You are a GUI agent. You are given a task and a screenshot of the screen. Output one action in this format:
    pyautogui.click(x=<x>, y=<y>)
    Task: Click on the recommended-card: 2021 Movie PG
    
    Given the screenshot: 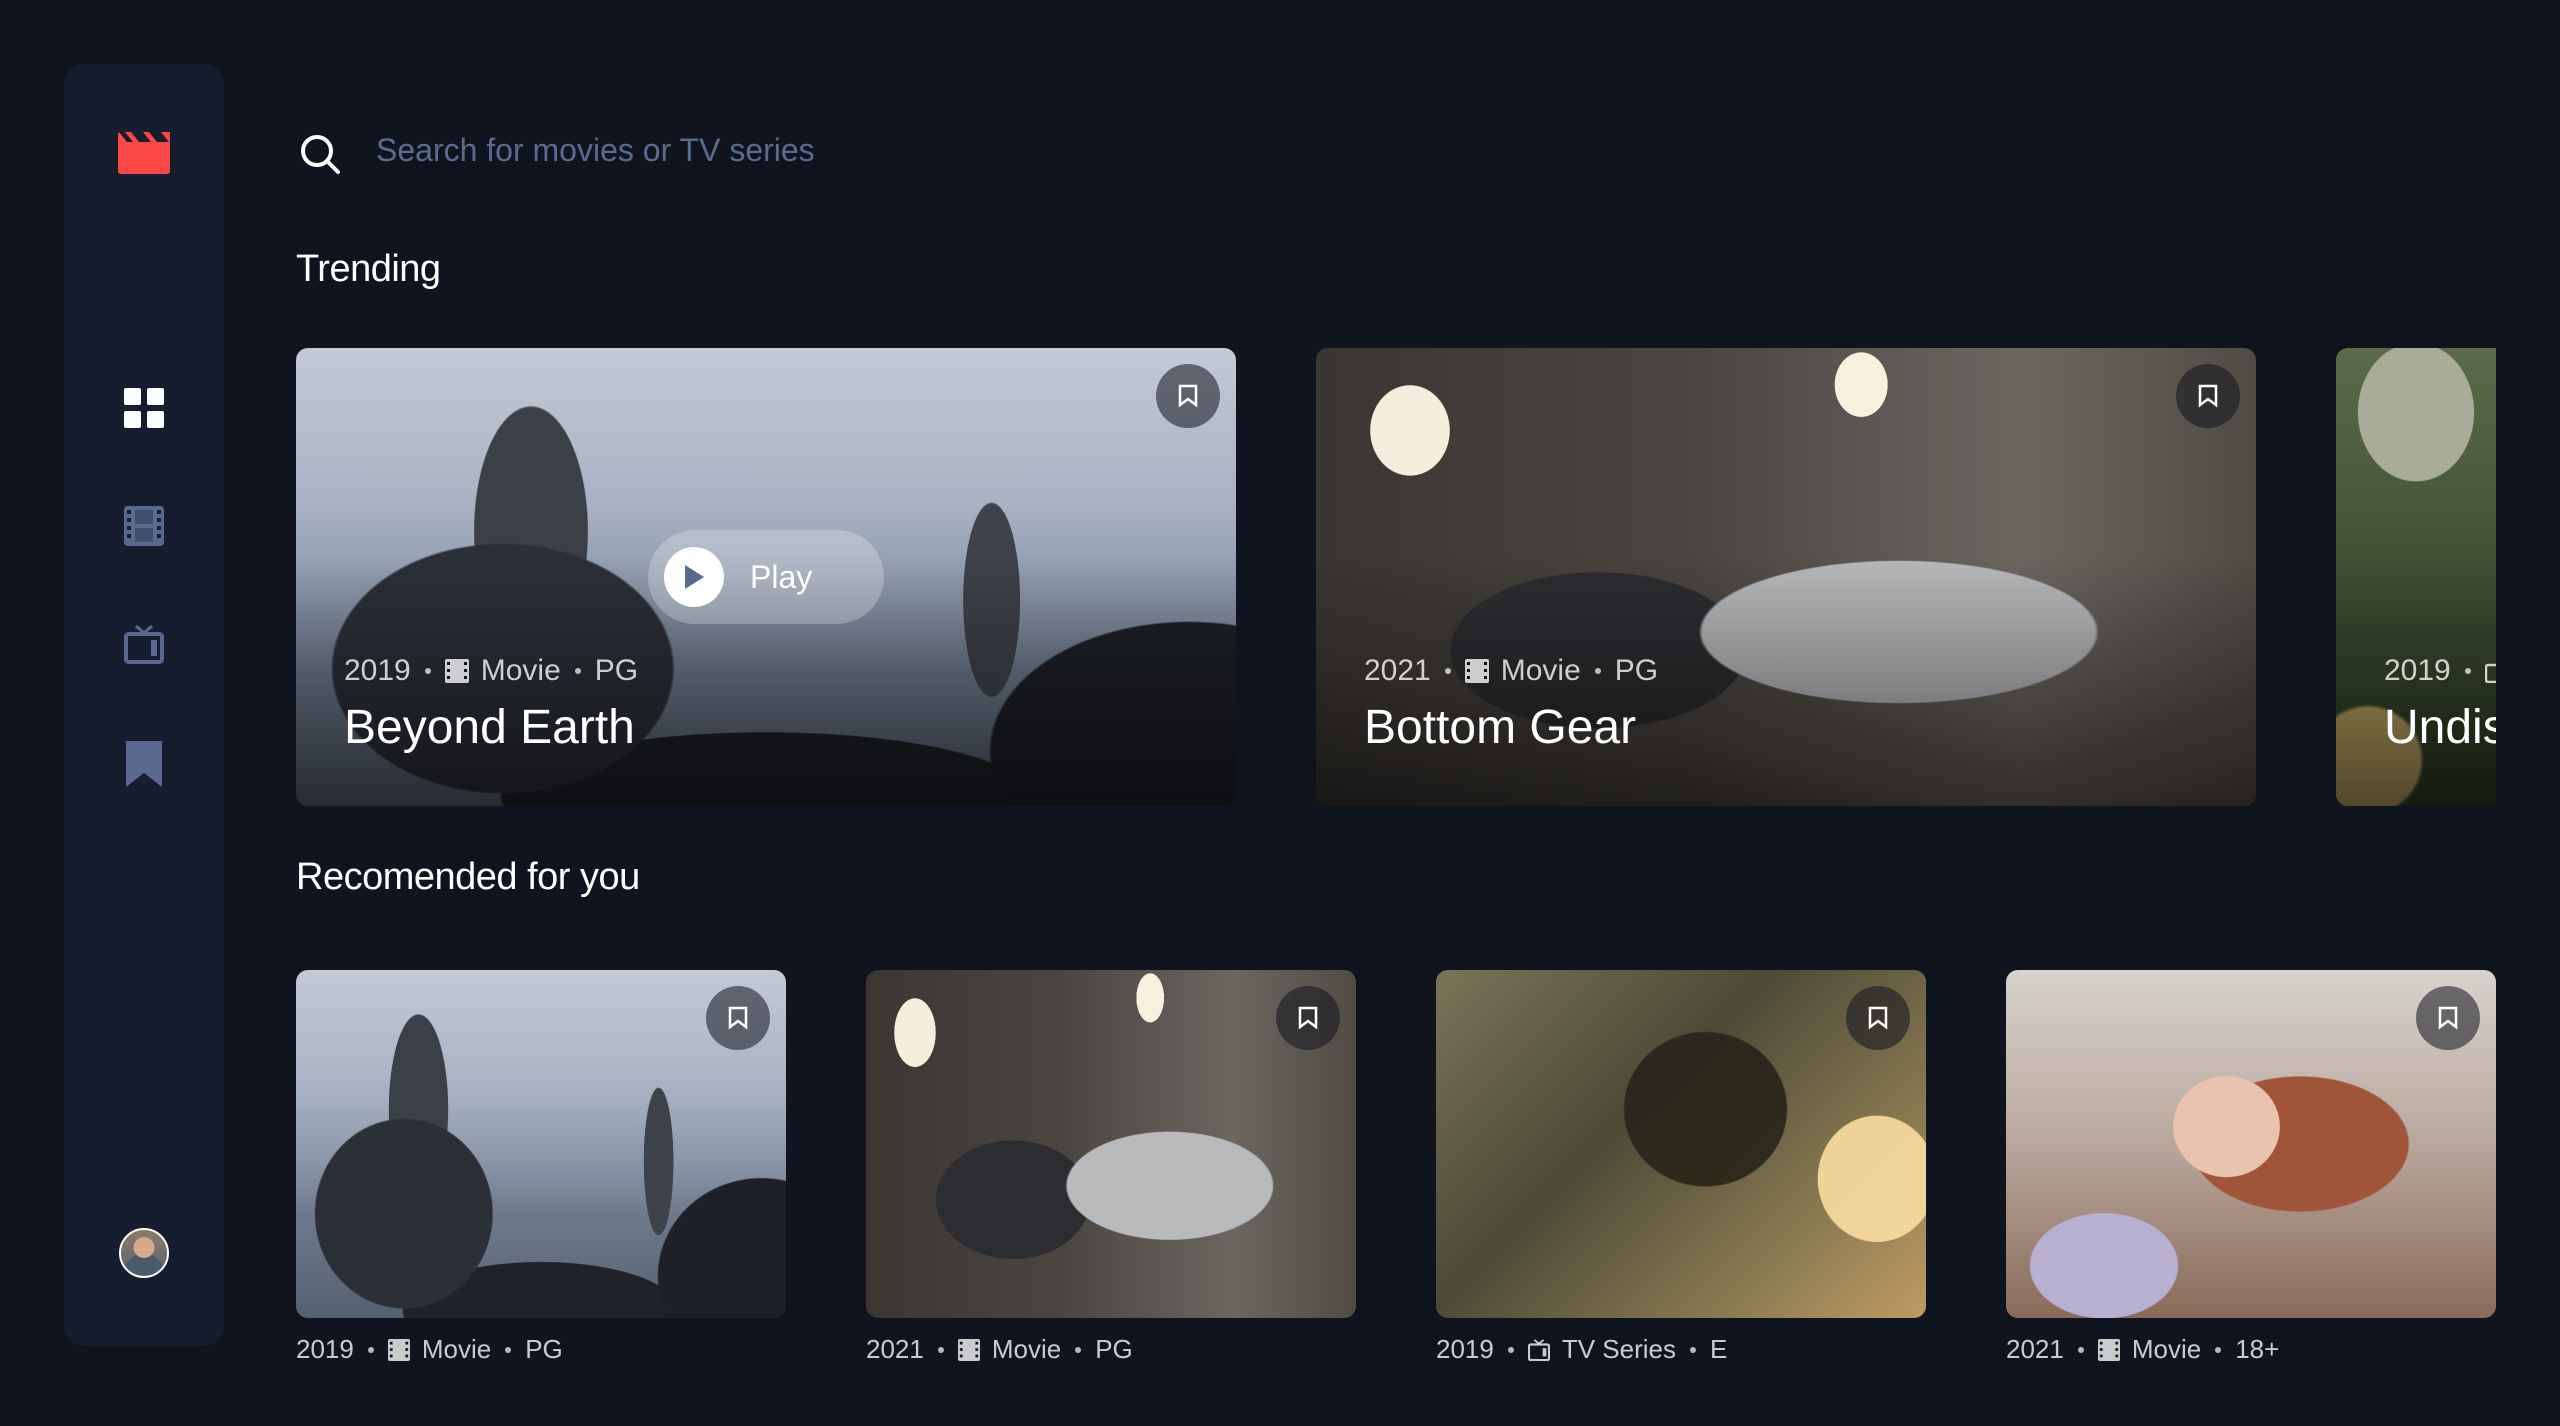 What is the action you would take?
    pyautogui.click(x=1111, y=1167)
    